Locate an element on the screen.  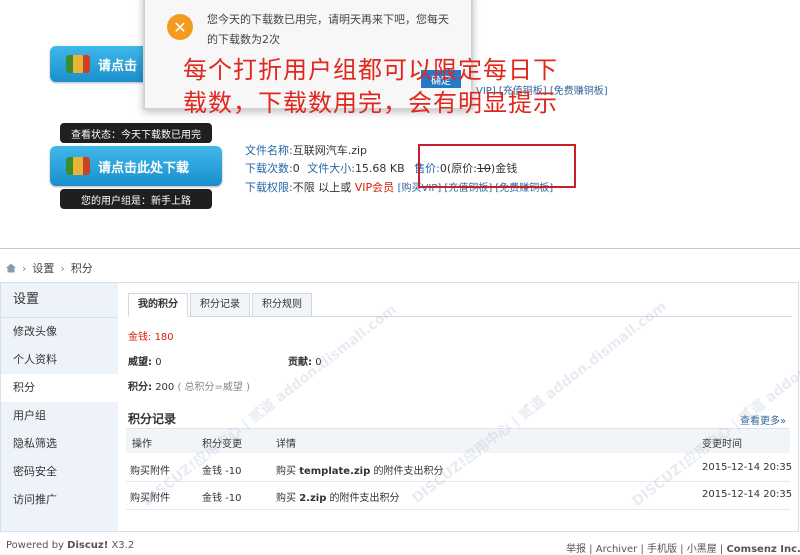
tab-my-credits: 我的积分 is located at coordinates (158, 305).